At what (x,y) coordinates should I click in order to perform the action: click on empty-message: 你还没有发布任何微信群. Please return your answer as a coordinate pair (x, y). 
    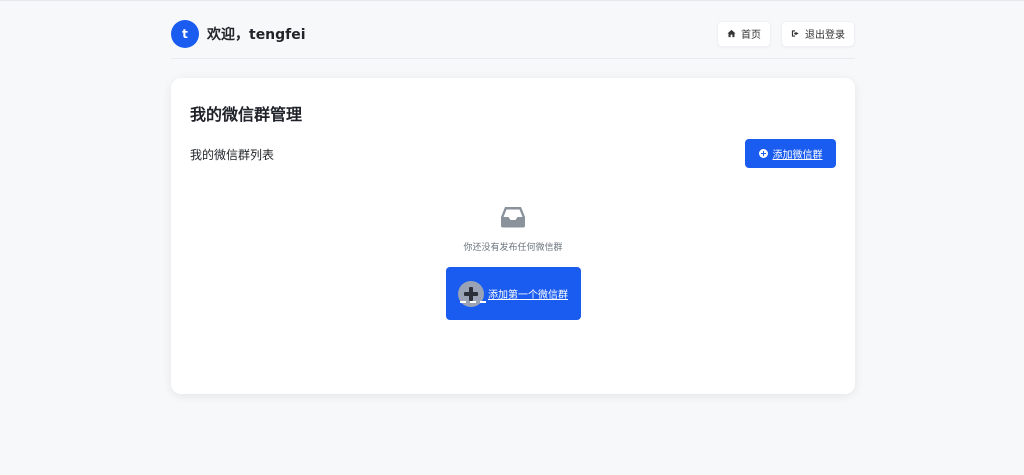
    Looking at the image, I should click on (513, 248).